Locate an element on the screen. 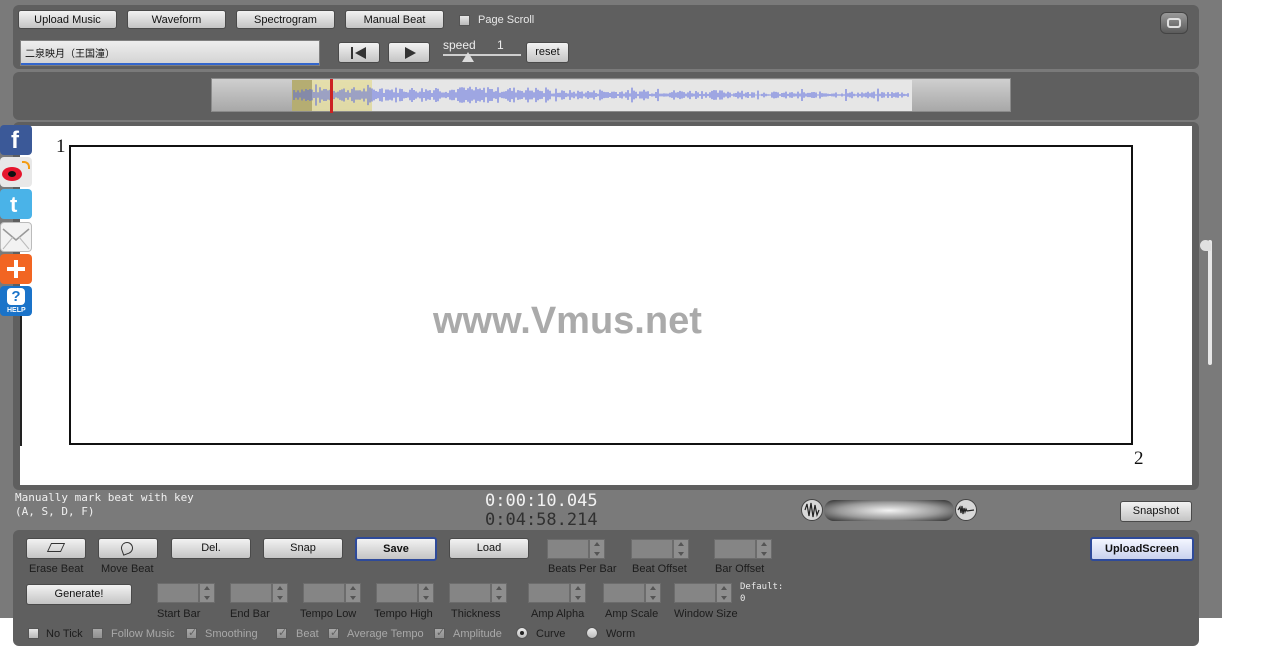 The width and height of the screenshot is (1280, 646). beat-label: Beat is located at coordinates (307, 634).